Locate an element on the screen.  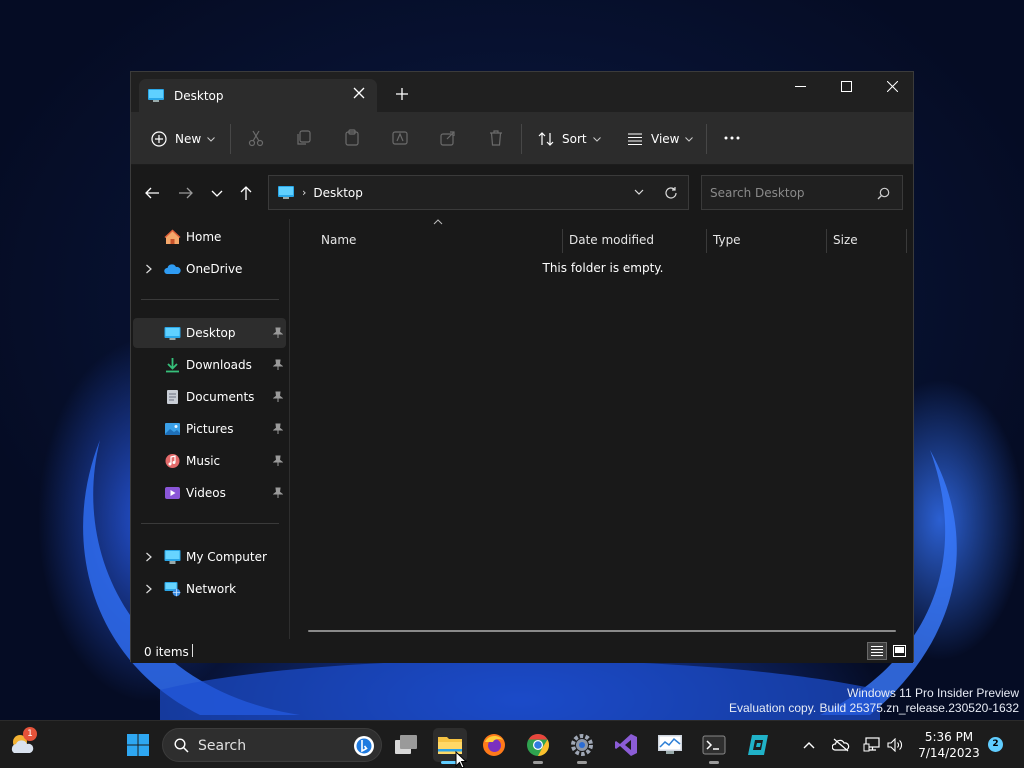
forward-arrow-icon is located at coordinates (186, 193).